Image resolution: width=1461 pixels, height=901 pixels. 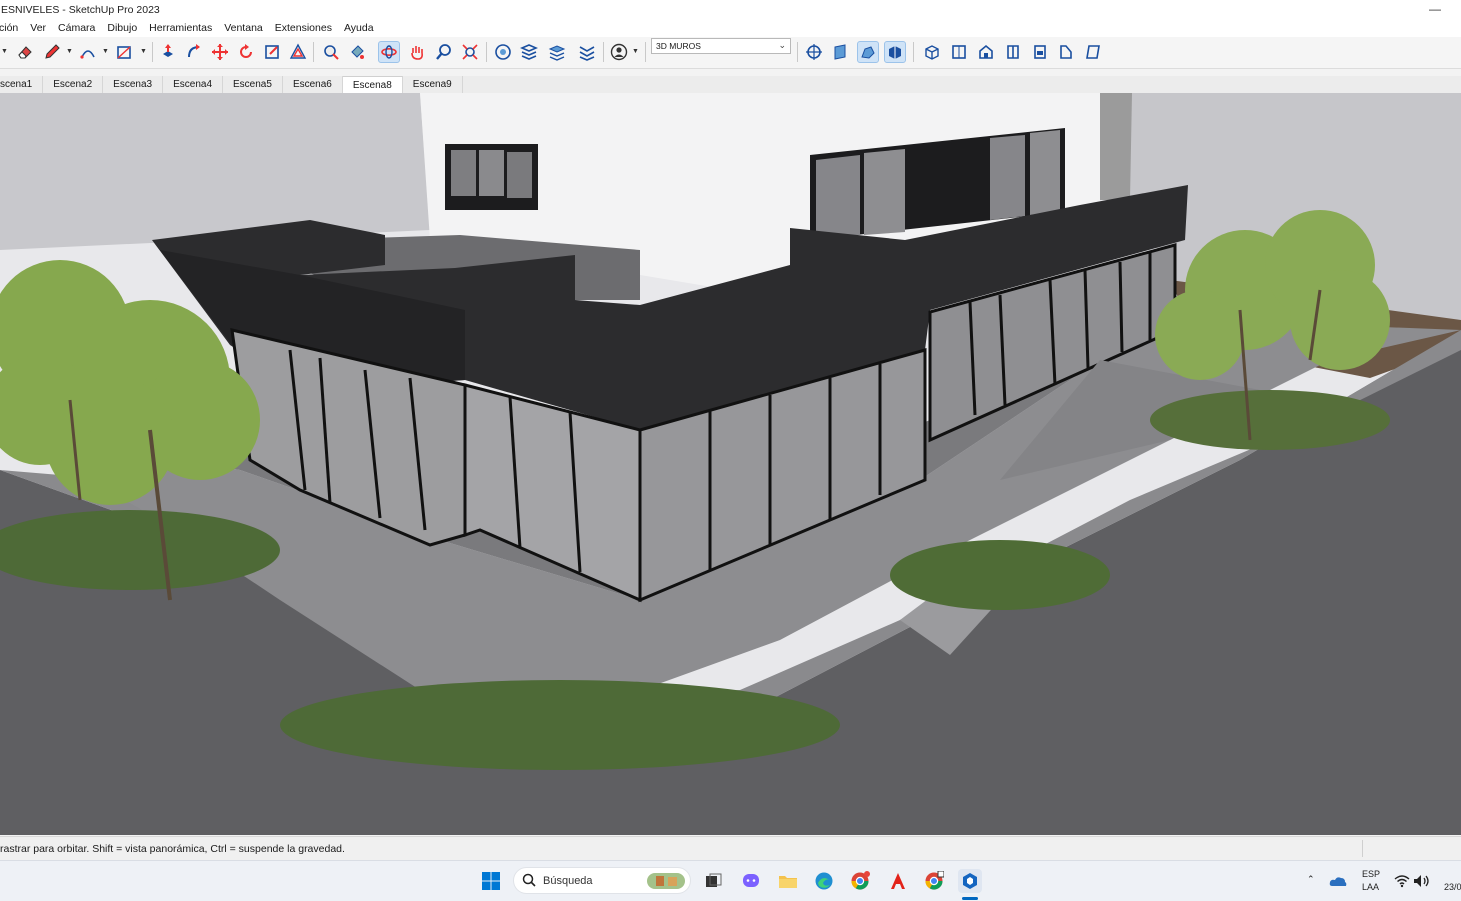 I want to click on window-title: ESNIVELES - SketchUp Pro 2023, so click(x=80, y=9).